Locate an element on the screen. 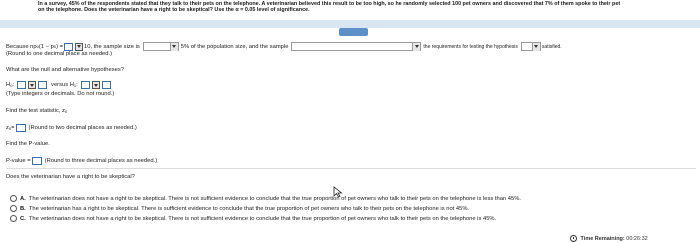 Image resolution: width=700 pixels, height=243 pixels. test-statistic-prompt: Find the test statistic, z is located at coordinates (35, 111).